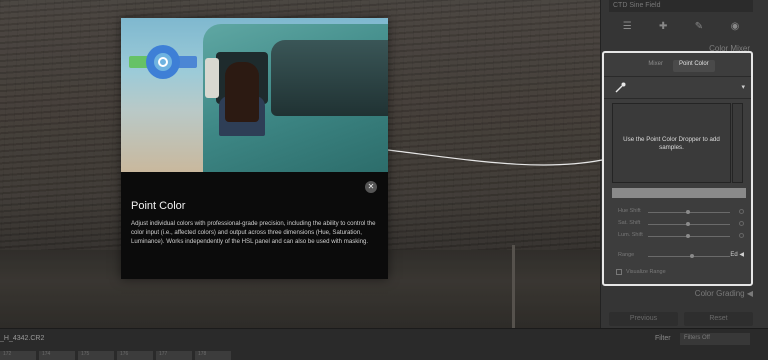 Image resolution: width=768 pixels, height=360 pixels. I want to click on current-filename: _H_4342.CR2, so click(22, 338).